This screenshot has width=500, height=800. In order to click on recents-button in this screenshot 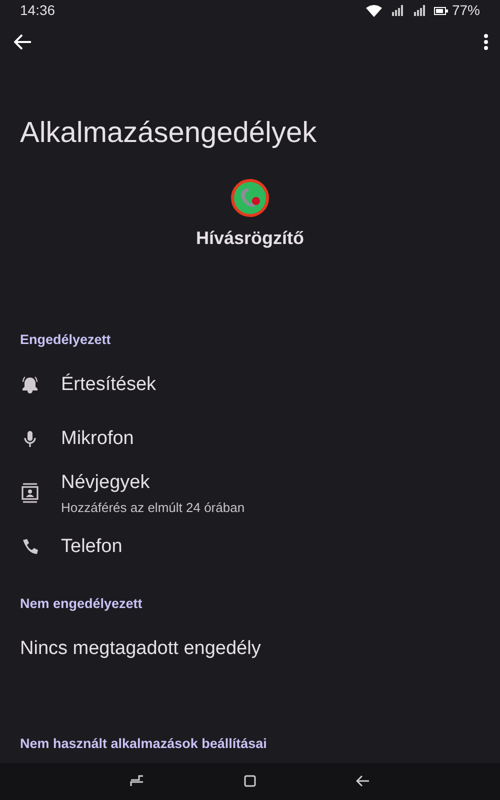, I will do `click(137, 781)`.